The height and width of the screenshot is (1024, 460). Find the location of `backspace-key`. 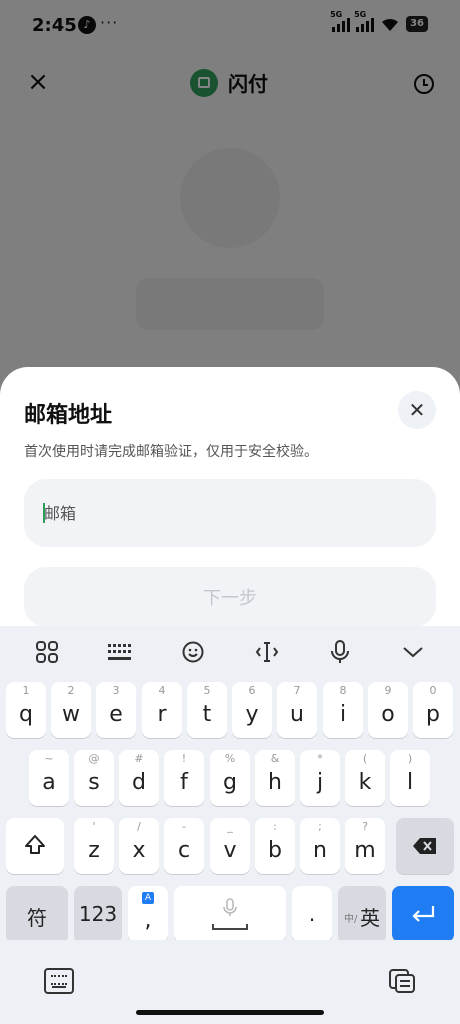

backspace-key is located at coordinates (425, 846).